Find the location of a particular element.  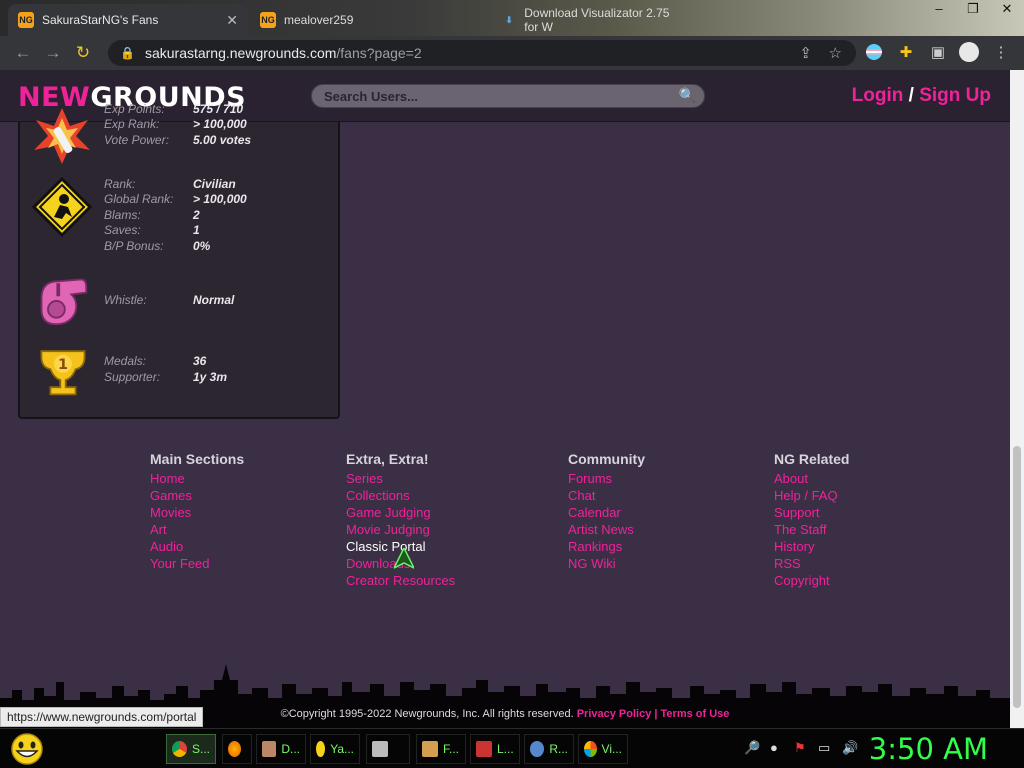

footer-link-series: Series is located at coordinates (400, 478).